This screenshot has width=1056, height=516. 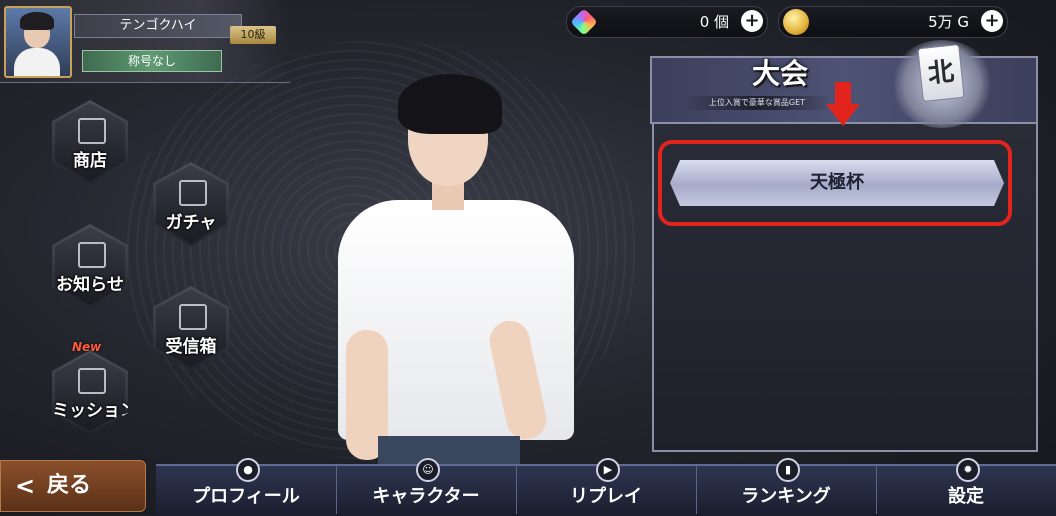 I want to click on gacha-icon, so click(x=193, y=193).